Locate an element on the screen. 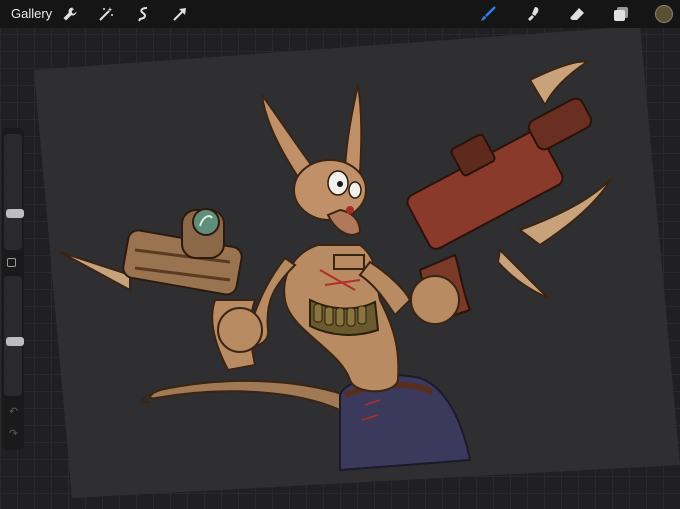  selection-icon is located at coordinates (143, 14).